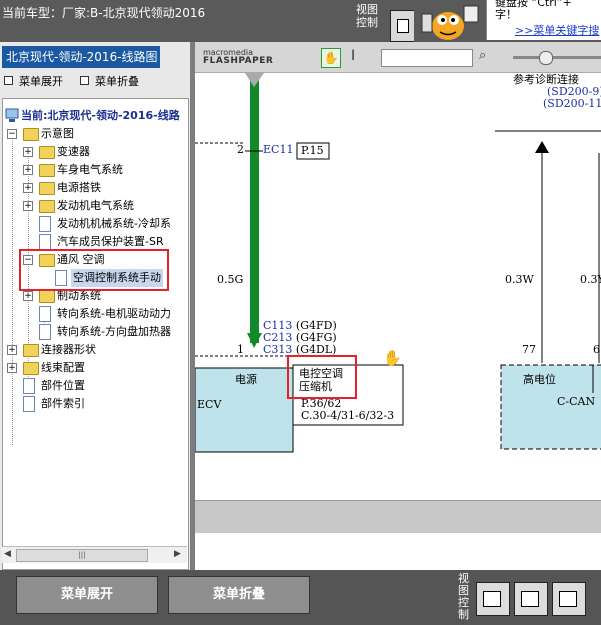 Image resolution: width=601 pixels, height=625 pixels. What do you see at coordinates (73, 151) in the screenshot?
I see `tree-label: 变速器` at bounding box center [73, 151].